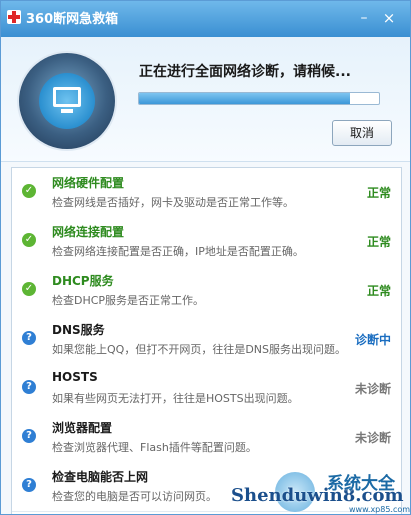  Describe the element at coordinates (88, 232) in the screenshot. I see `check-title: 网络连接配置` at that location.